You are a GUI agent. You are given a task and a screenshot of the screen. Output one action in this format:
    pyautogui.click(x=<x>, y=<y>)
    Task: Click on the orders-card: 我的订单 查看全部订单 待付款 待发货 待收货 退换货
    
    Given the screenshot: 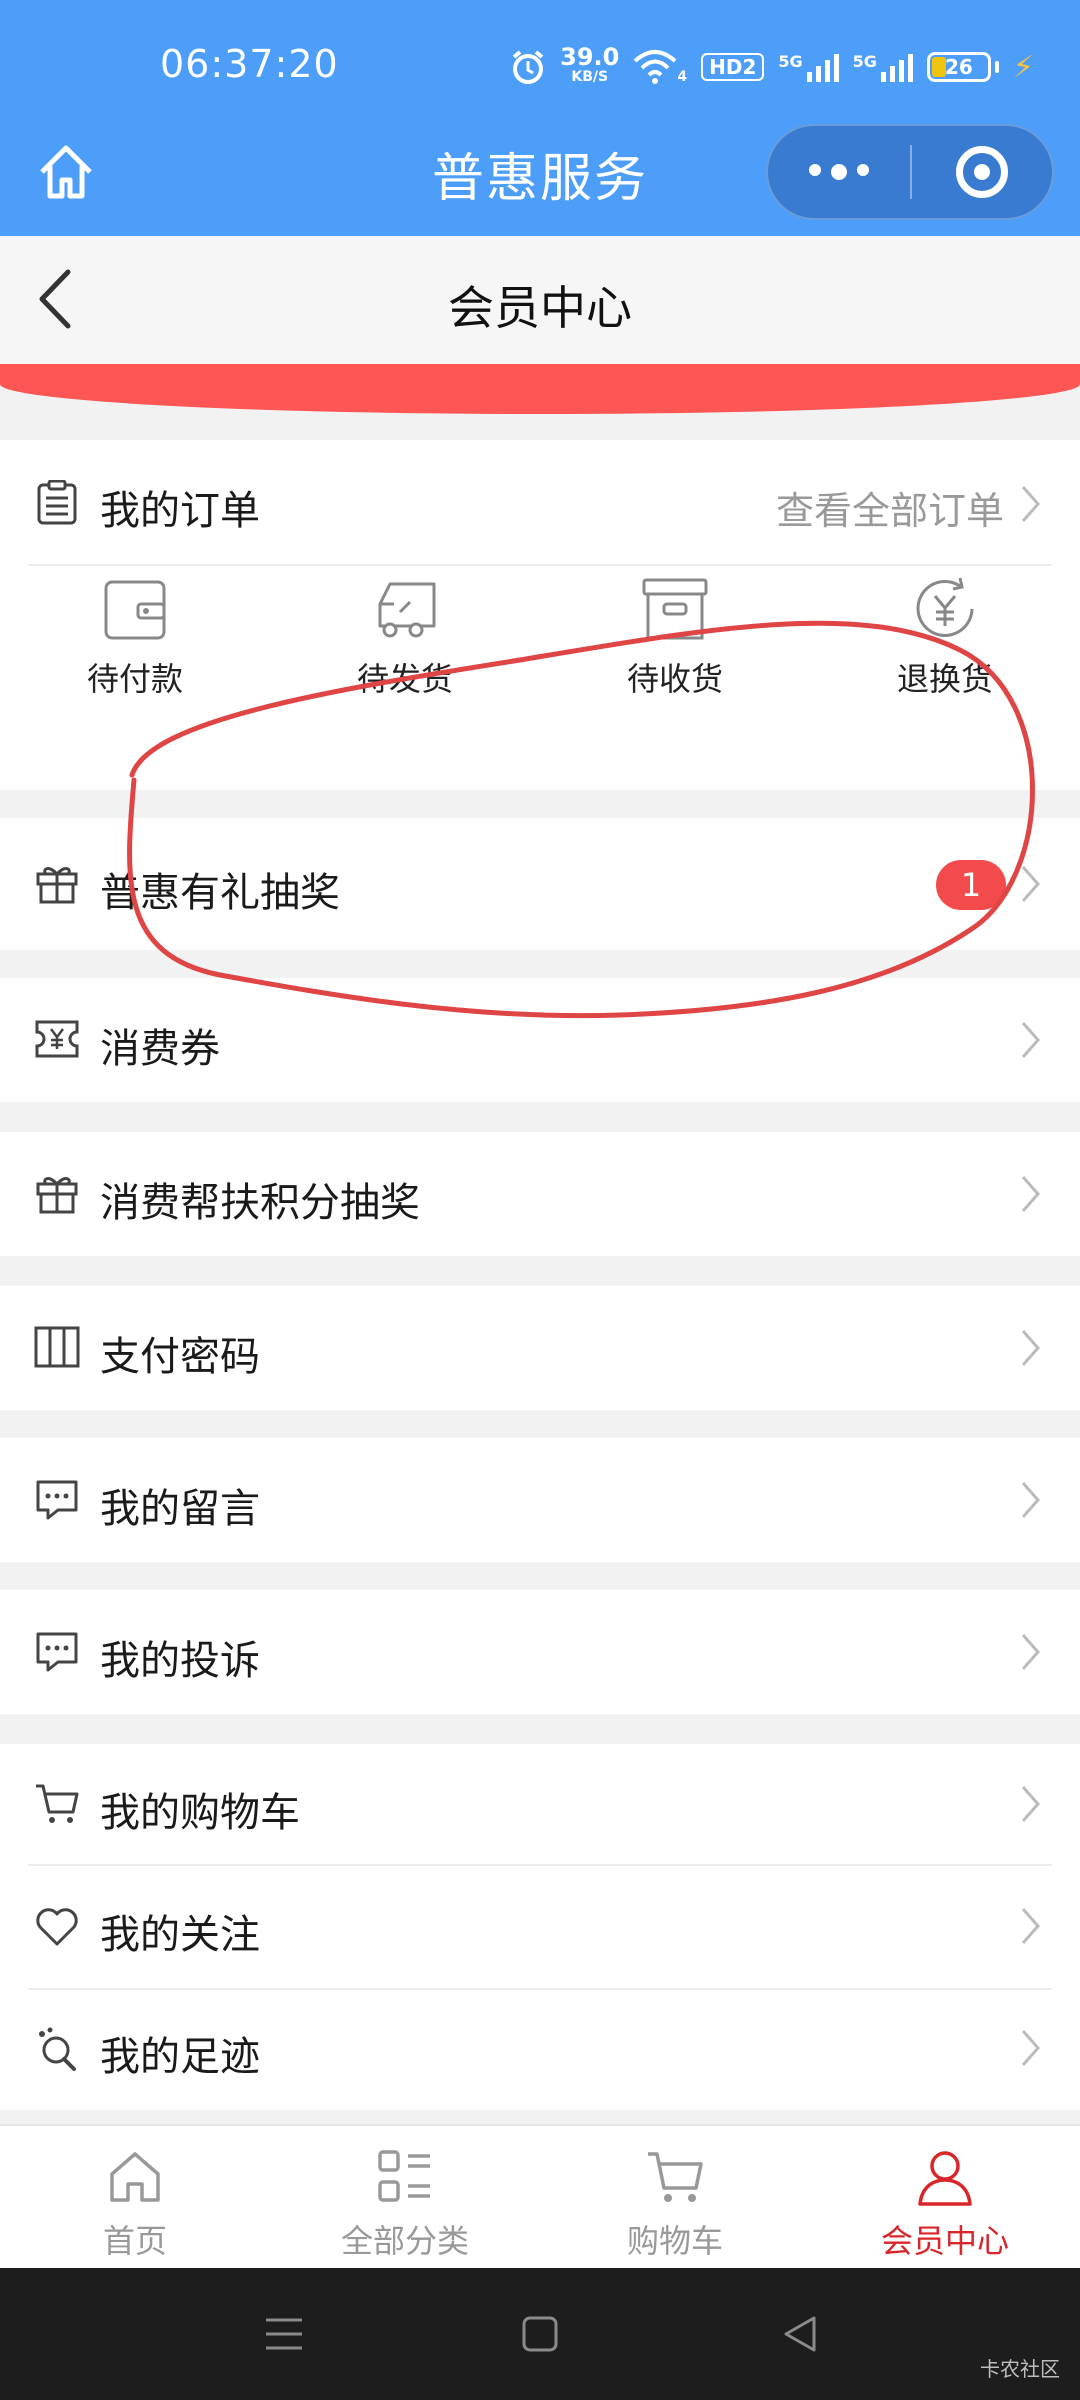 What is the action you would take?
    pyautogui.click(x=540, y=615)
    